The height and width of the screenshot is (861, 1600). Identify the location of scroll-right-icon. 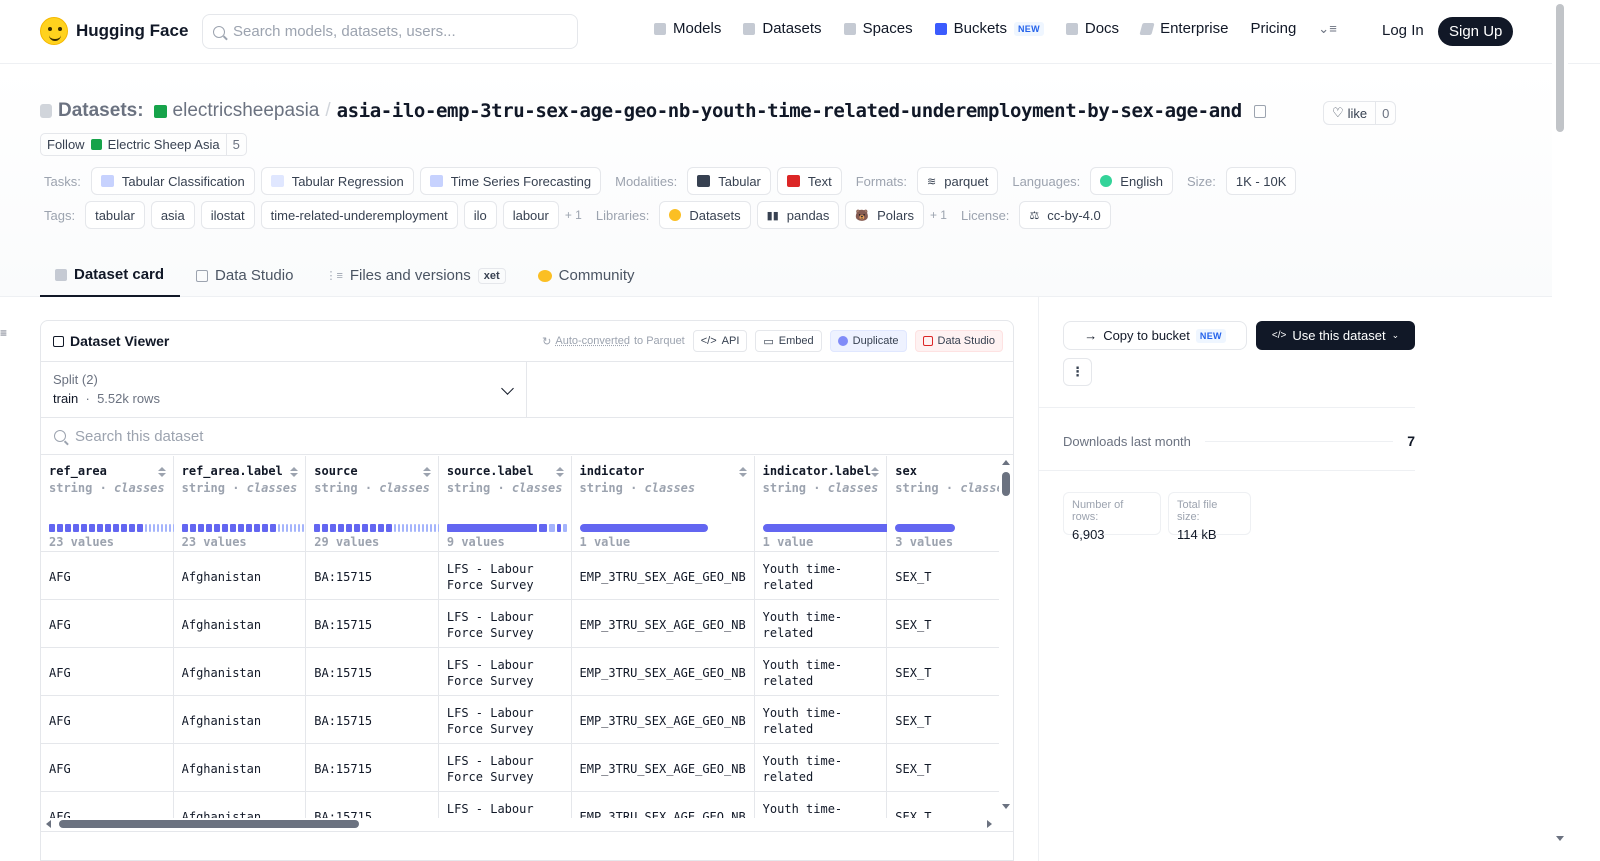
(989, 824).